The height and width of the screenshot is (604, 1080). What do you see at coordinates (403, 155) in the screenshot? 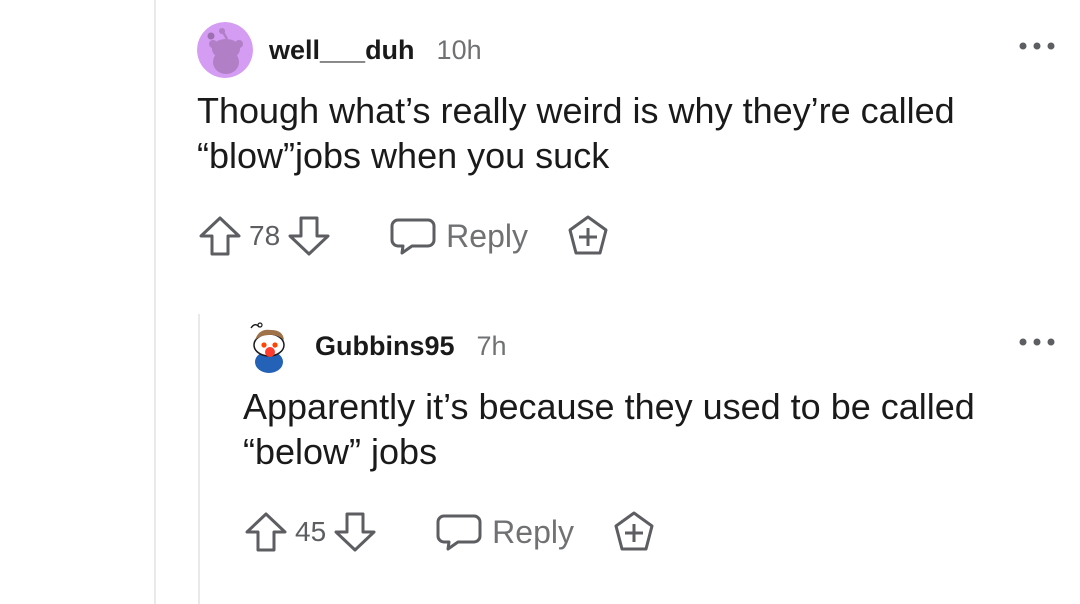
I see `comment-body-line: “blow”jobs when you suck` at bounding box center [403, 155].